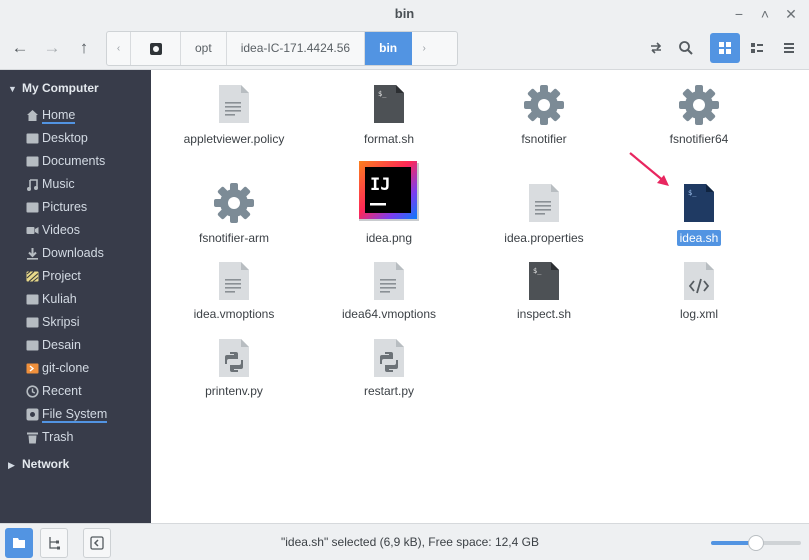 This screenshot has height=560, width=809. What do you see at coordinates (699, 203) in the screenshot?
I see `script-file-icon: $_` at bounding box center [699, 203].